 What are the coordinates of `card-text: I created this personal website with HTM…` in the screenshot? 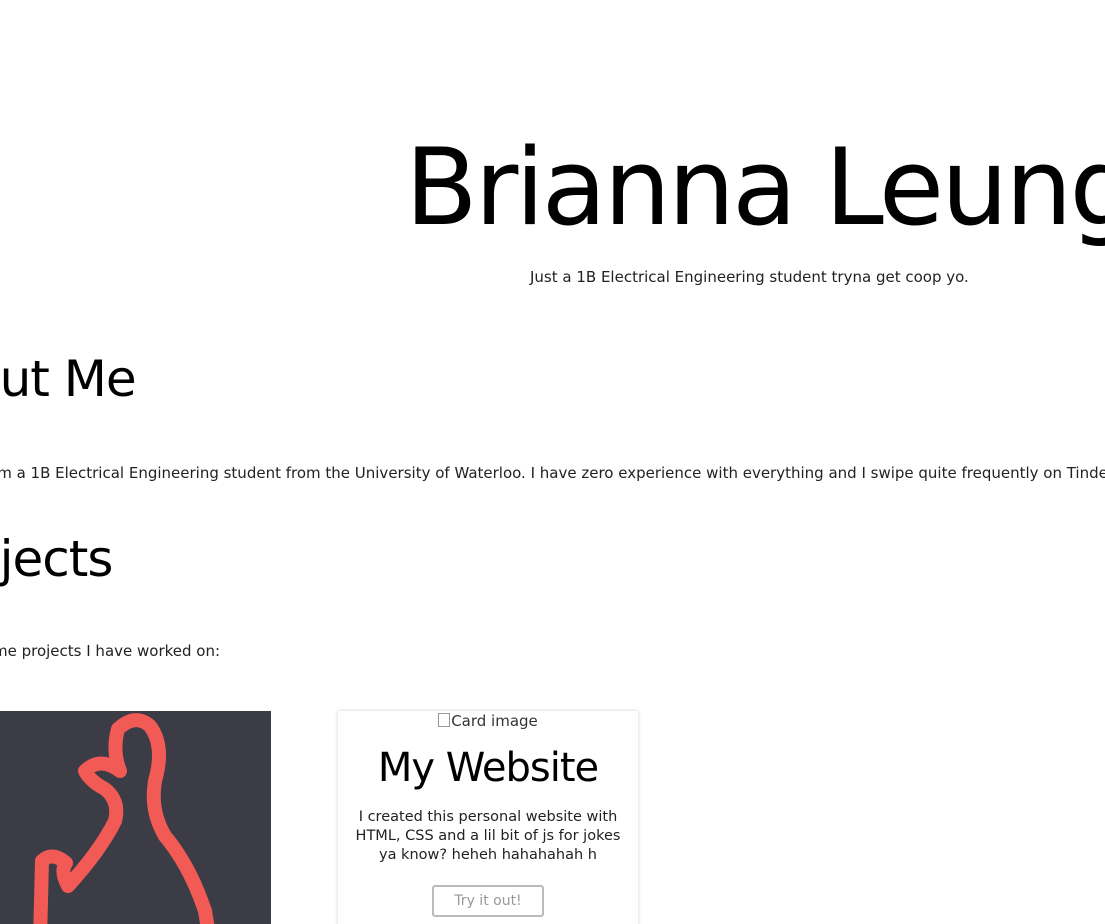 It's located at (488, 836).